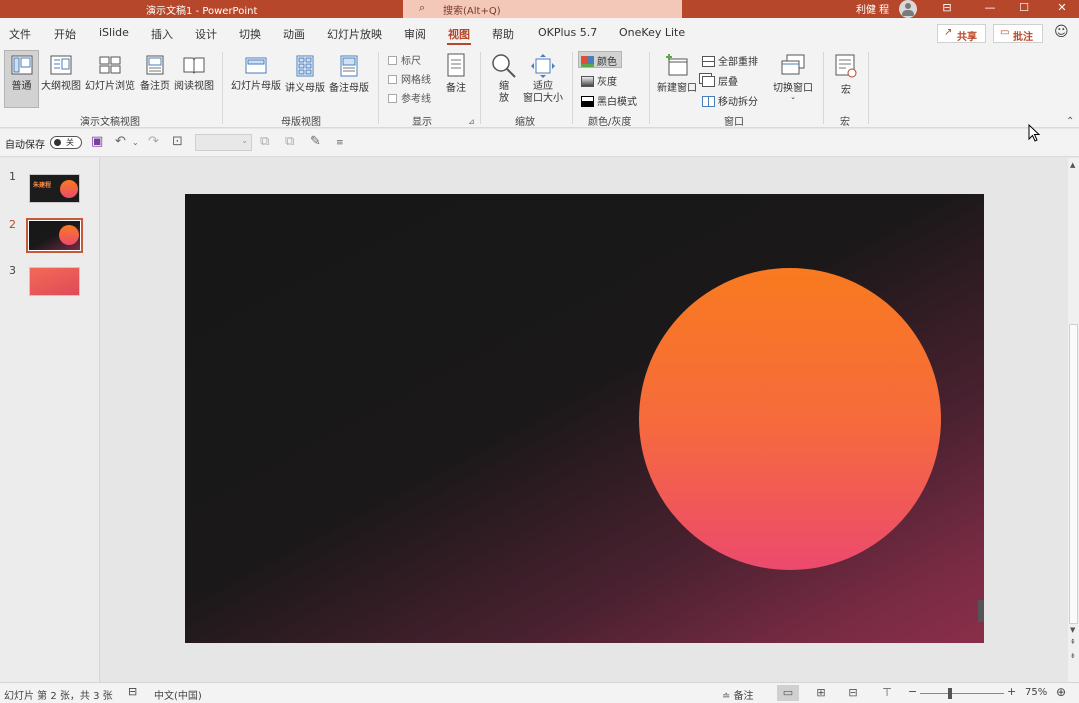 This screenshot has width=1079, height=703. Describe the element at coordinates (456, 73) in the screenshot. I see `notes-button: 备注` at that location.